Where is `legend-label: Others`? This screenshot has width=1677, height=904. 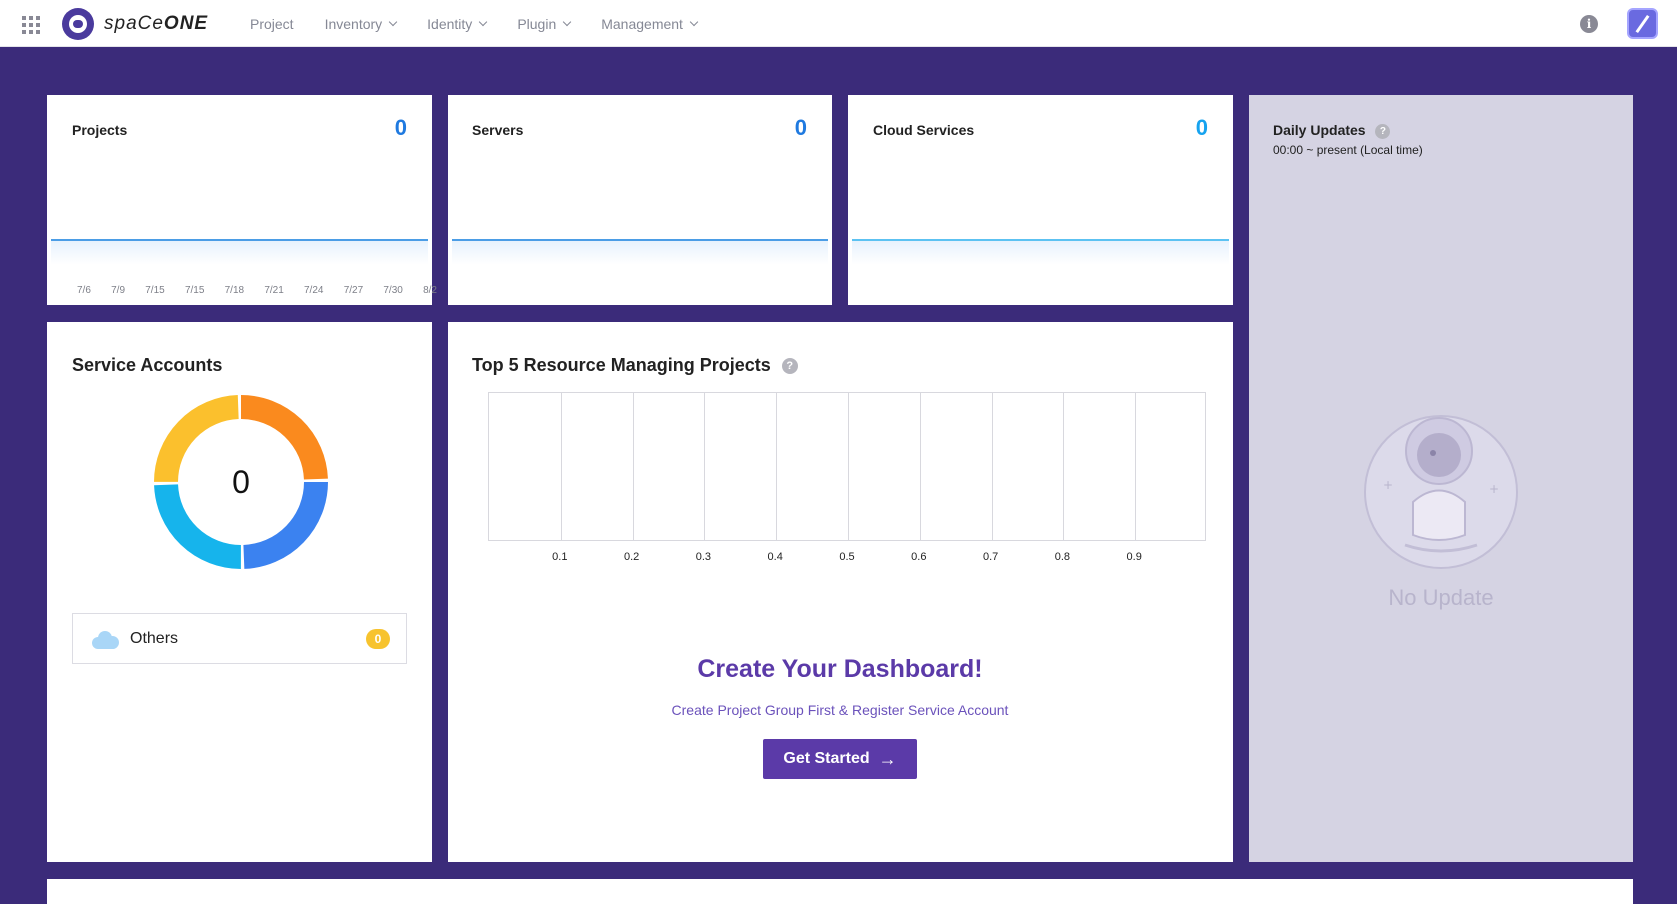
legend-label: Others is located at coordinates (154, 638).